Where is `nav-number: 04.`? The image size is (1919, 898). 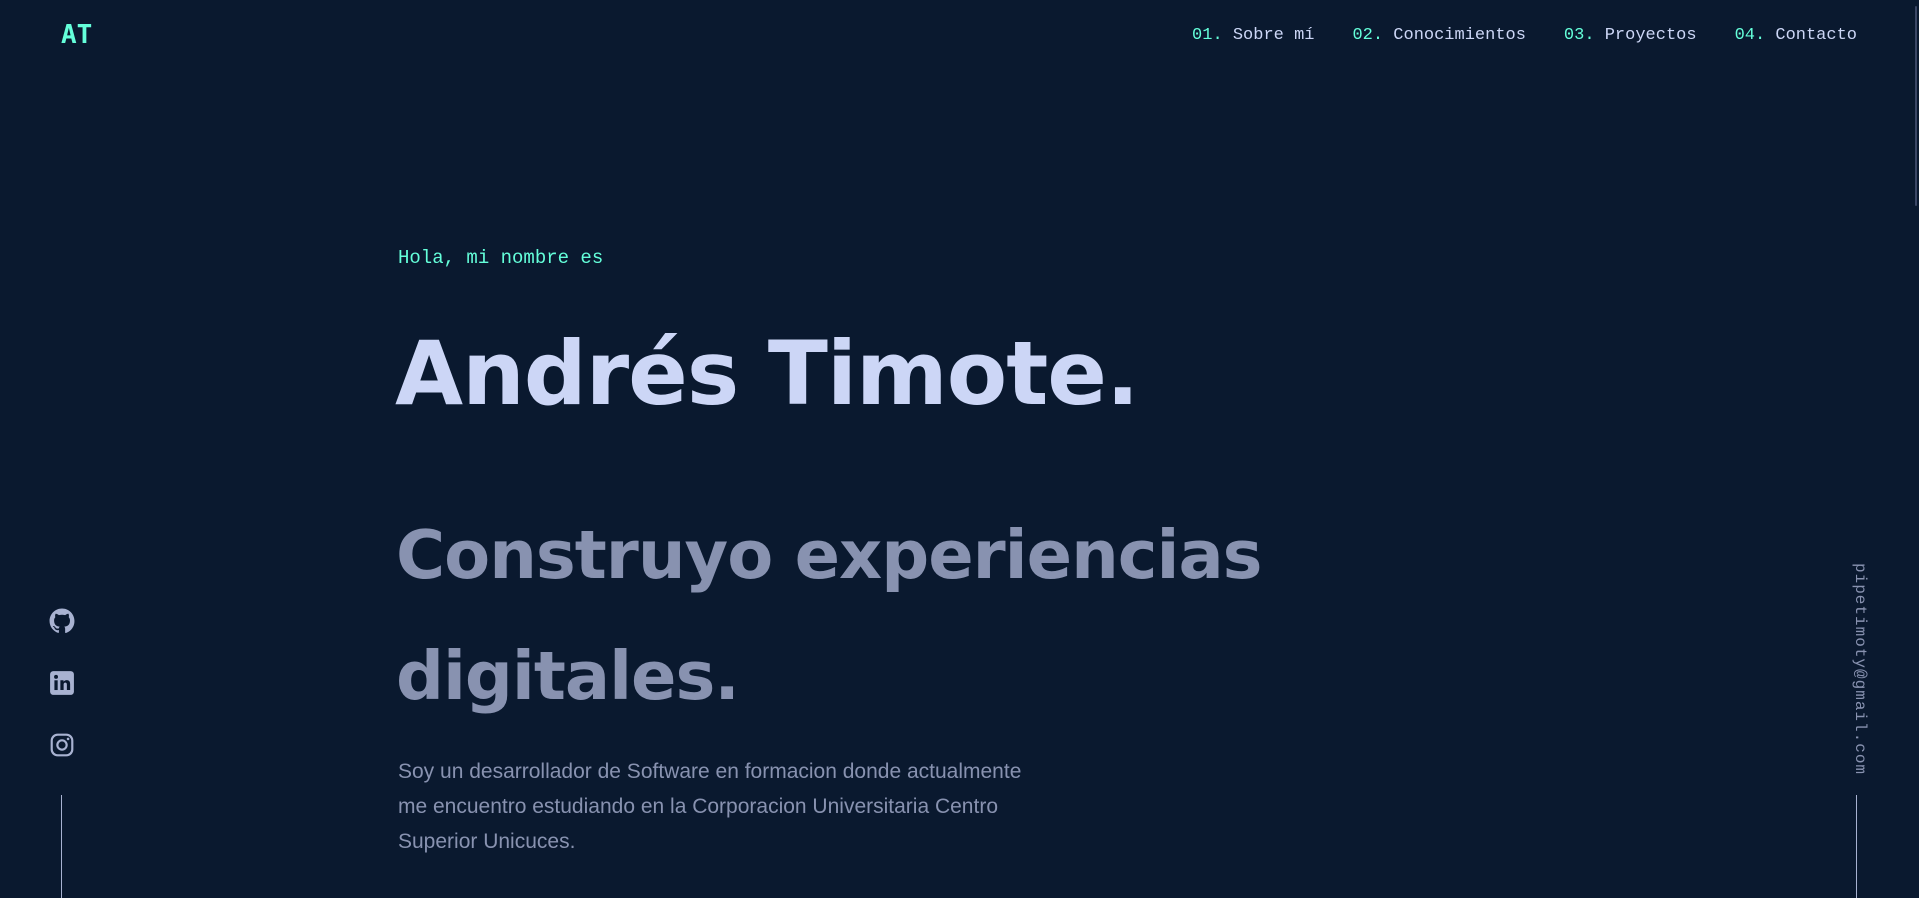
nav-number: 04. is located at coordinates (1750, 35).